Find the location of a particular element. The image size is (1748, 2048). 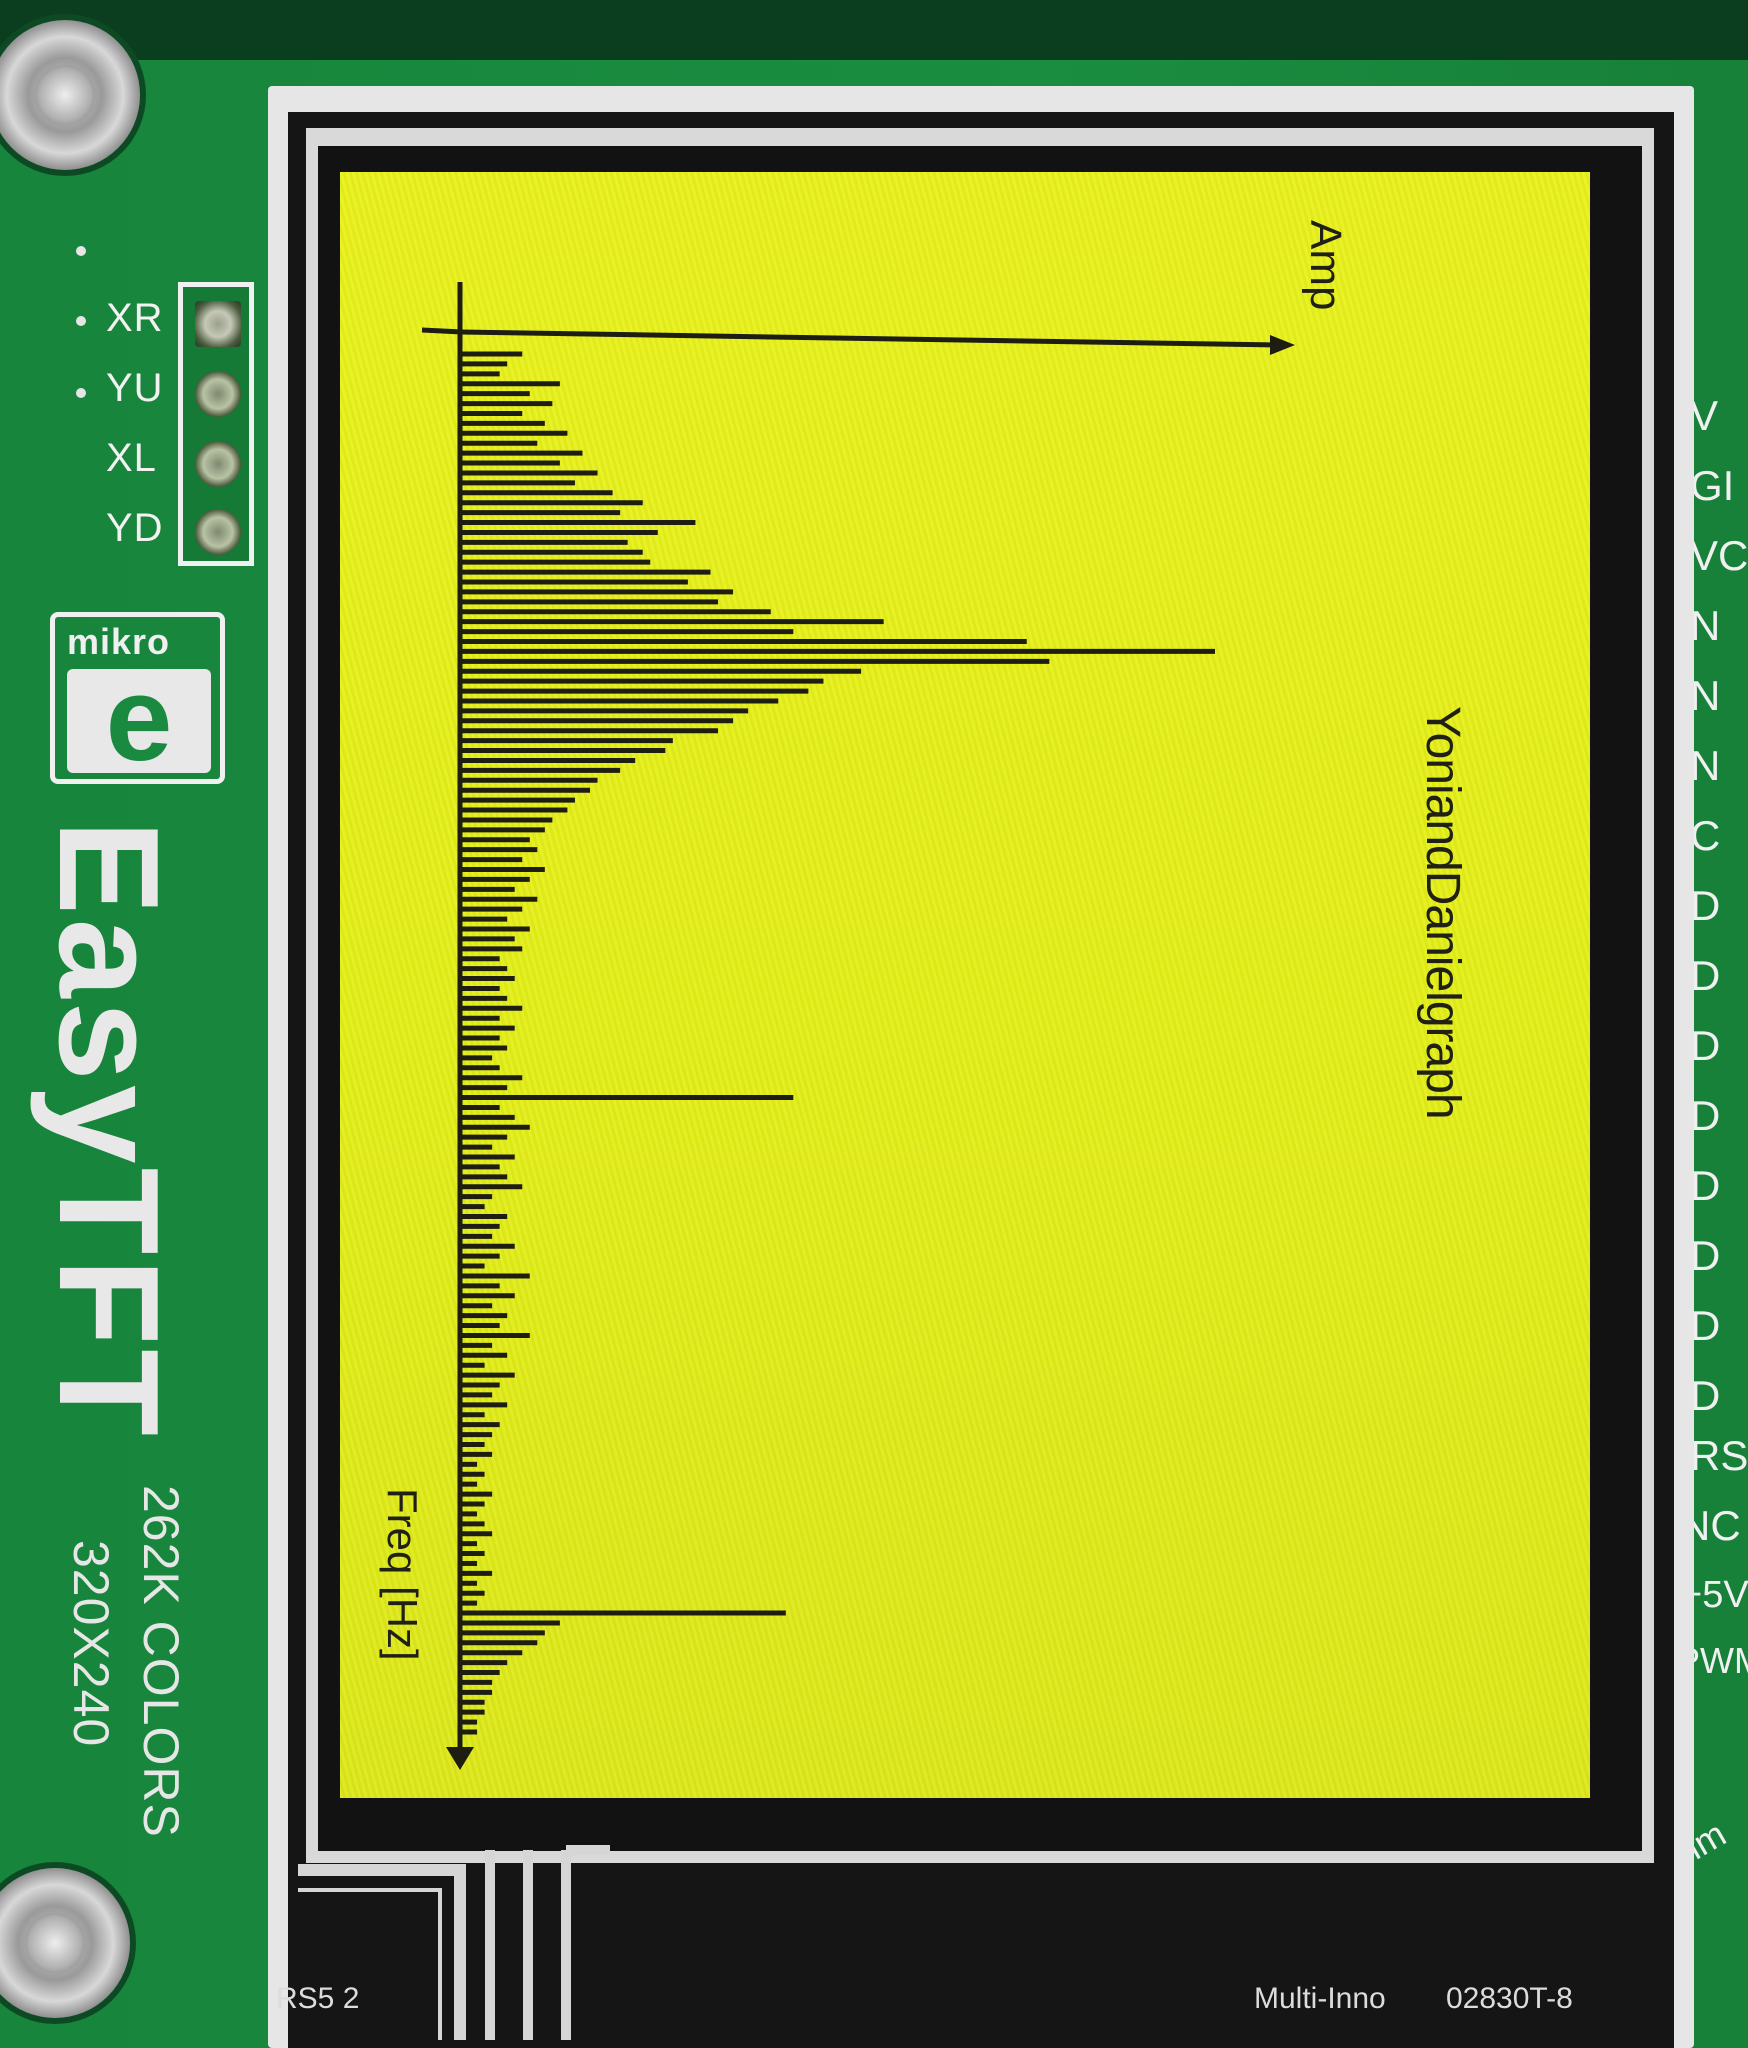

spec-resolution: 320X240 is located at coordinates (91, 1644).